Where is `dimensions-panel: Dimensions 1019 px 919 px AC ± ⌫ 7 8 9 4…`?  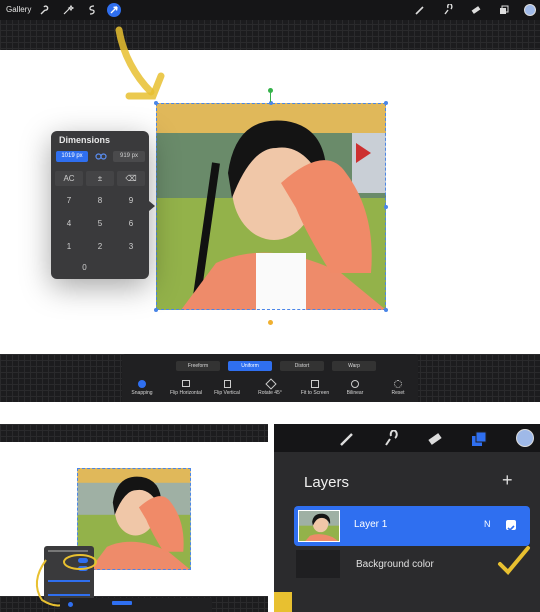 dimensions-panel: Dimensions 1019 px 919 px AC ± ⌫ 7 8 9 4… is located at coordinates (103, 205).